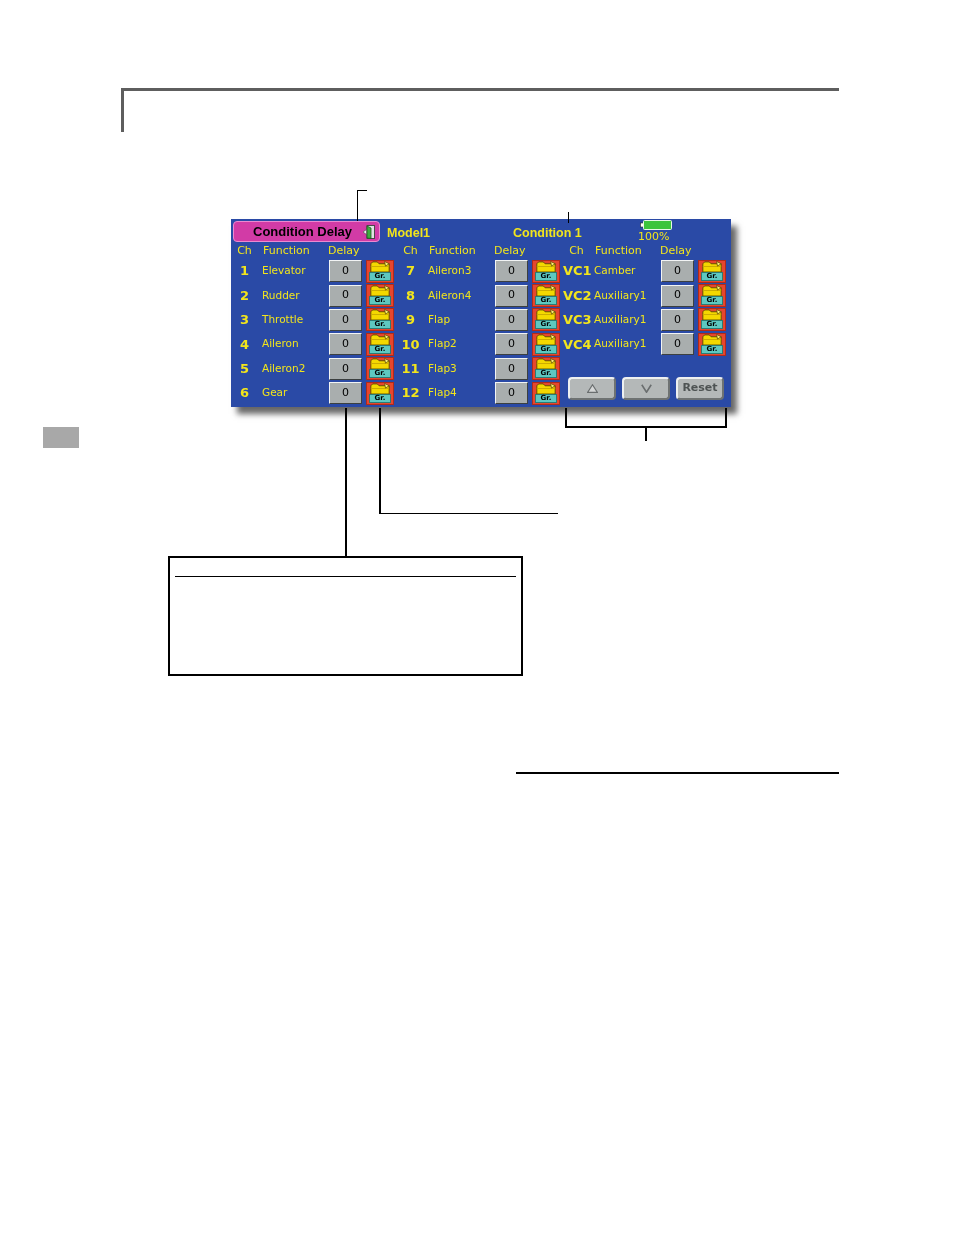  Describe the element at coordinates (615, 271) in the screenshot. I see `function-name: Camber` at that location.